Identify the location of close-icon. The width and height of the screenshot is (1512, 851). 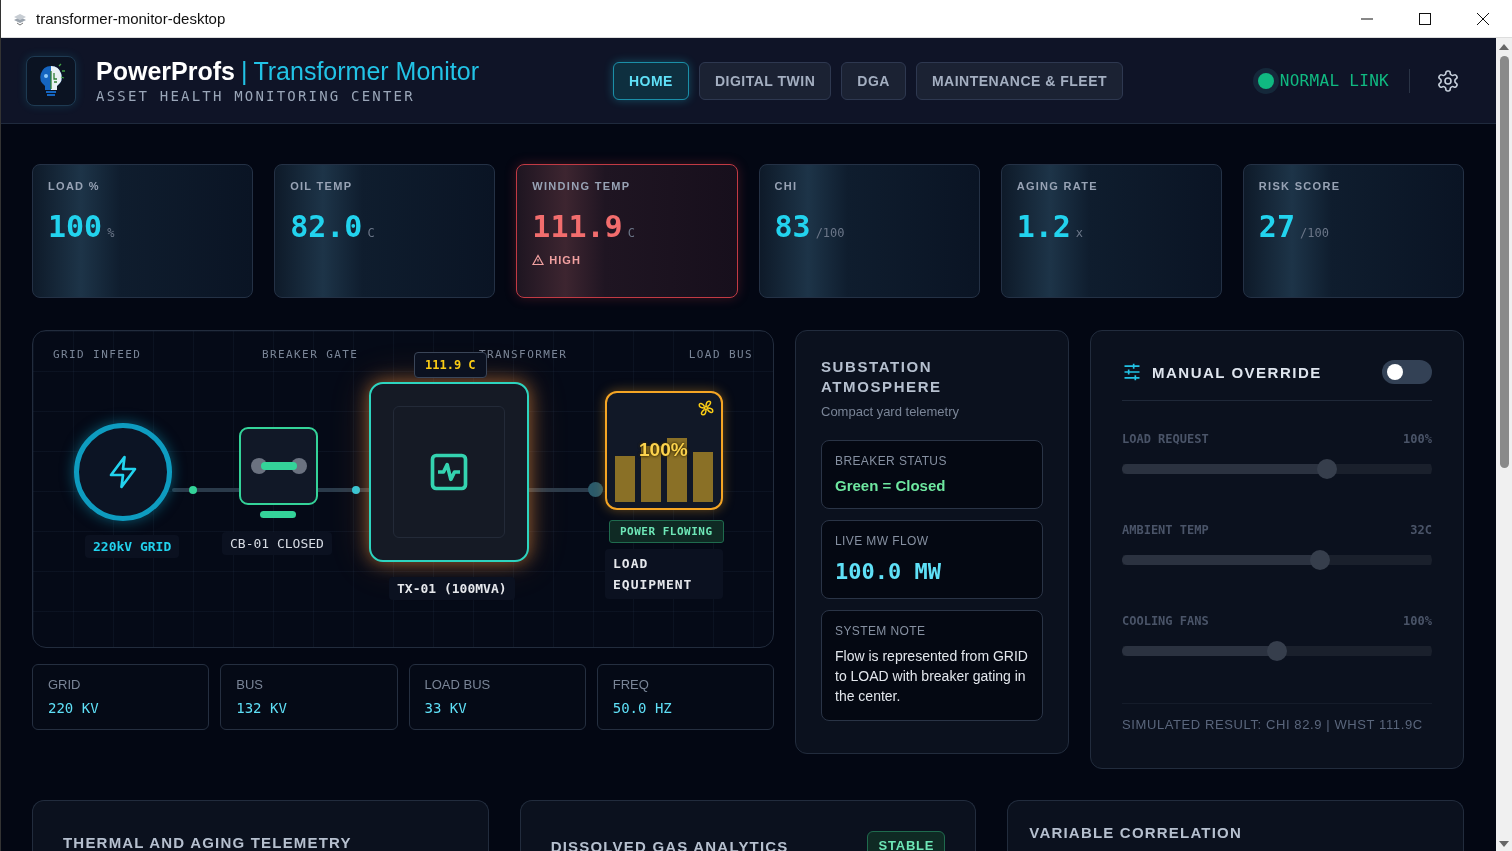
(1483, 18).